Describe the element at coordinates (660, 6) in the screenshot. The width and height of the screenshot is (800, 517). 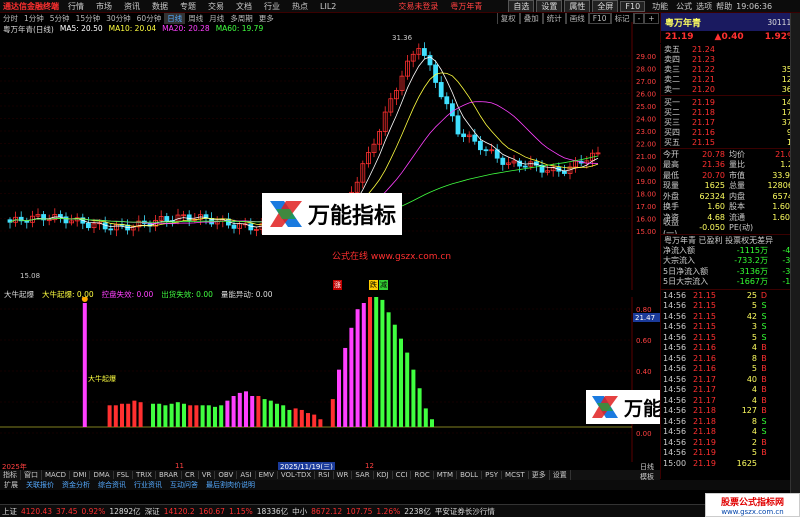
I see `menu-func: 功能` at that location.